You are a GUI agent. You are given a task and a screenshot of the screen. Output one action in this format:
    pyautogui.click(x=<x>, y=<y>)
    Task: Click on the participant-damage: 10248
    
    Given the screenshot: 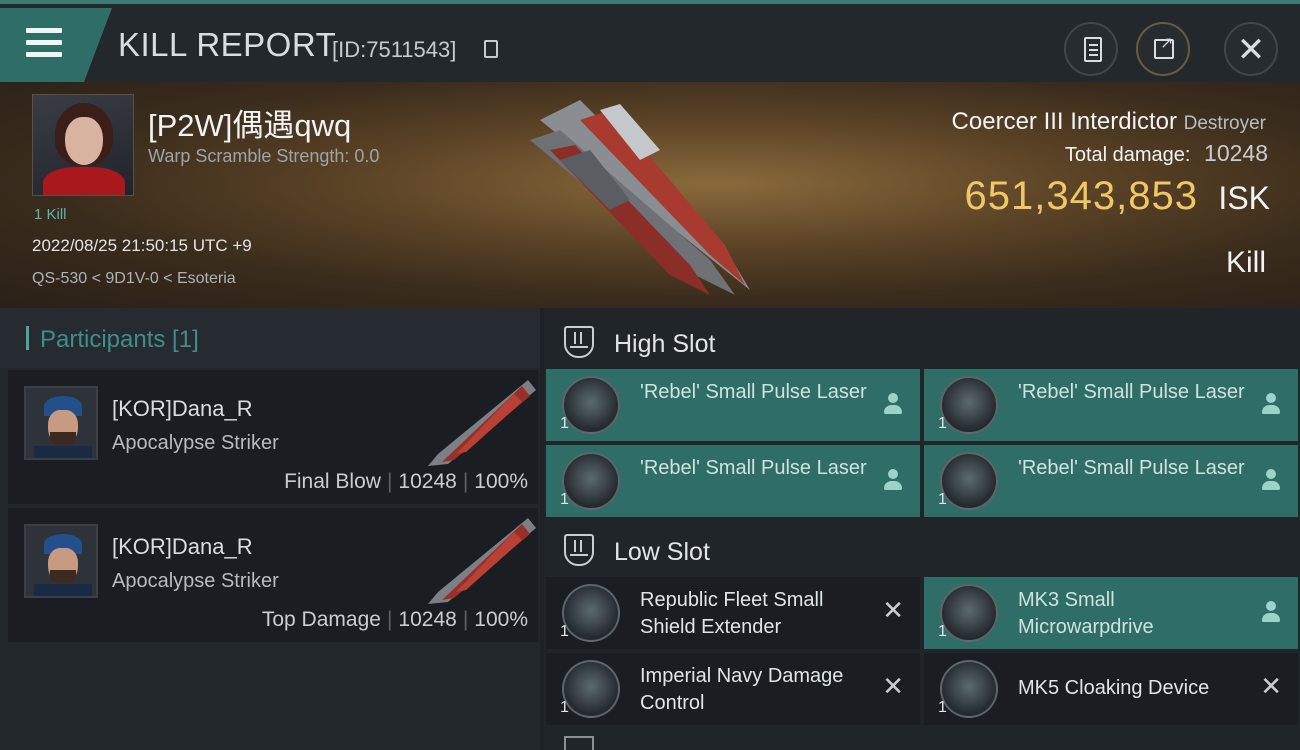 What is the action you would take?
    pyautogui.click(x=427, y=481)
    